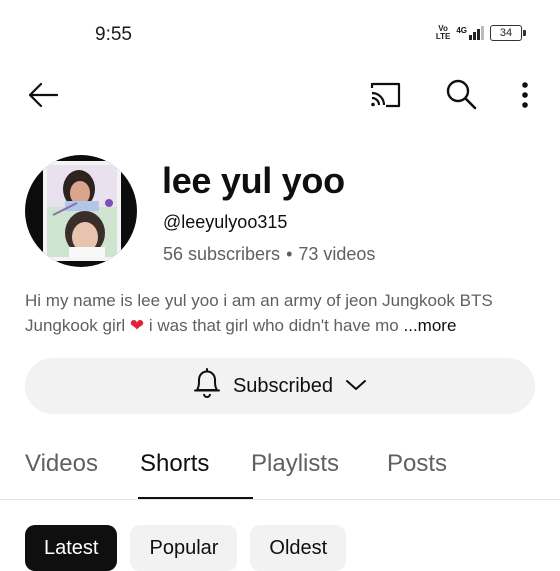  I want to click on bell-icon, so click(207, 386).